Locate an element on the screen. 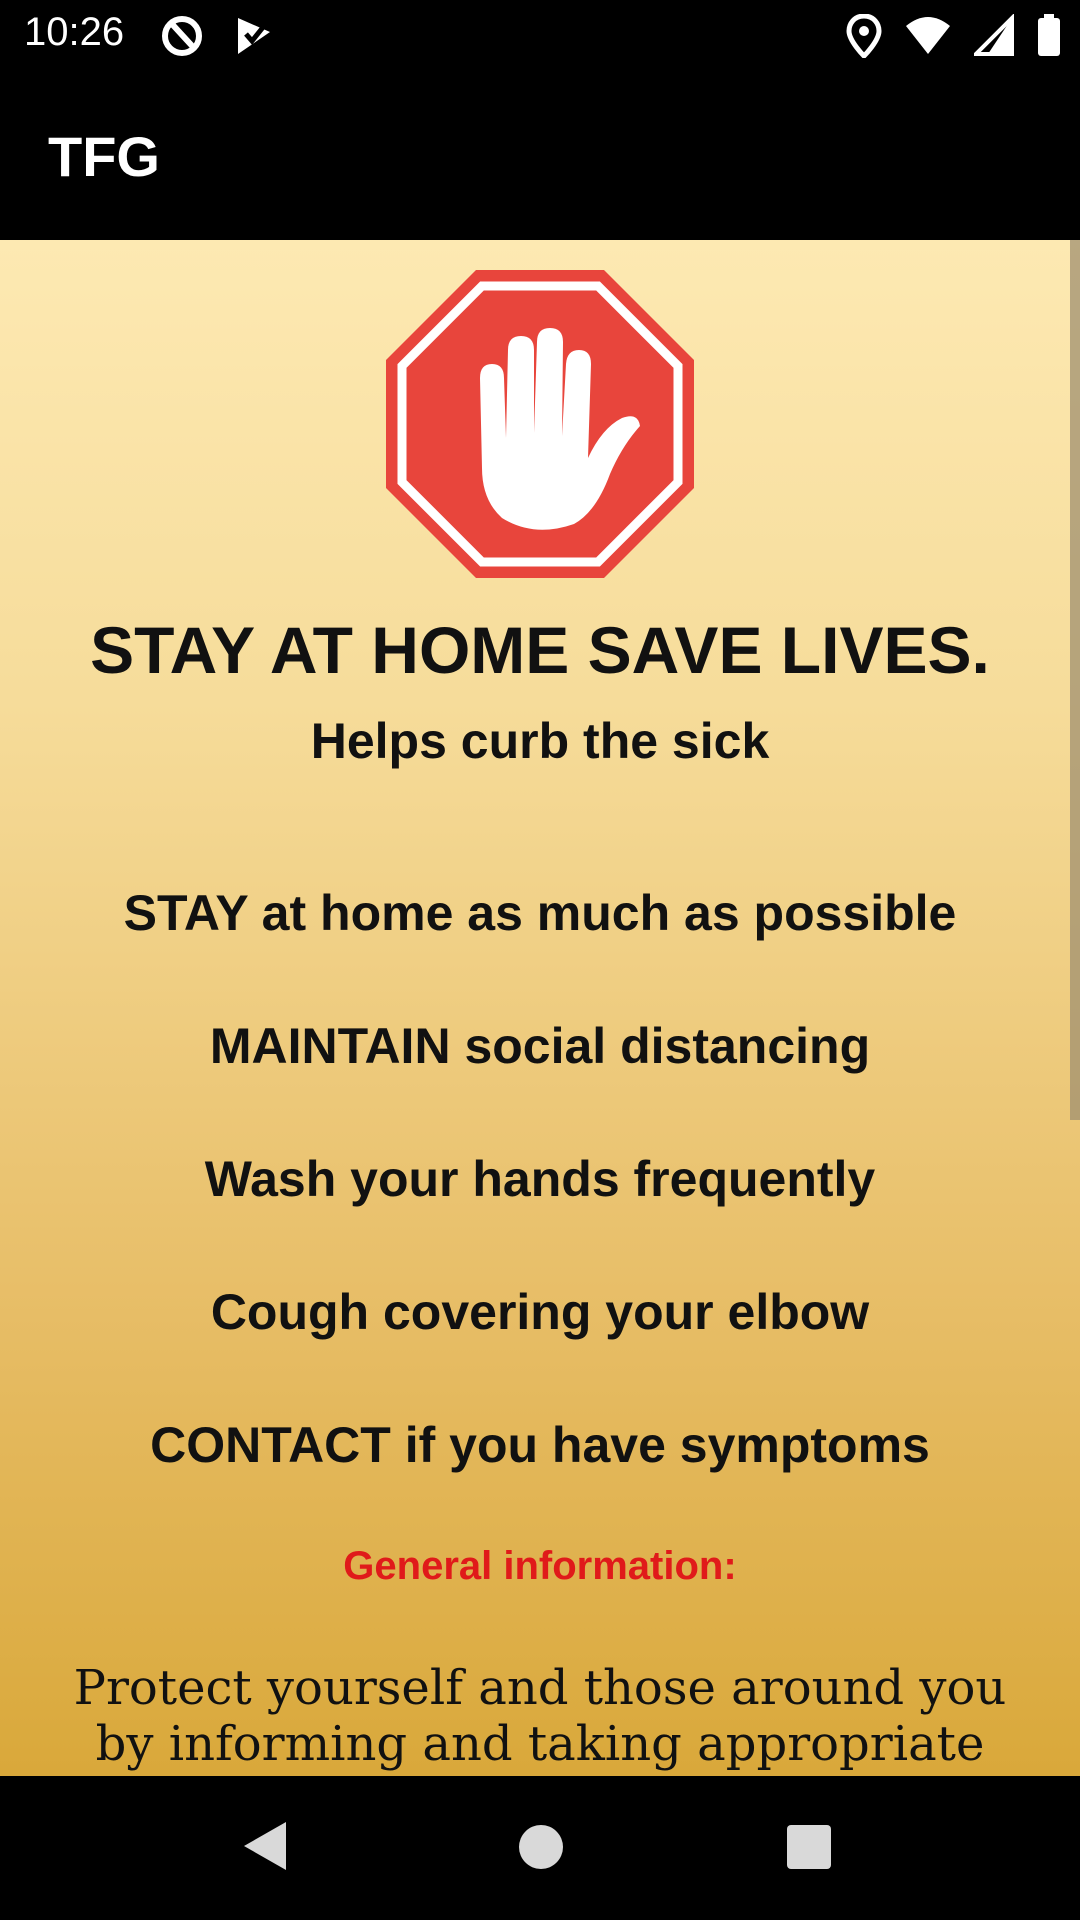 The height and width of the screenshot is (1920, 1080). home-icon is located at coordinates (541, 1849).